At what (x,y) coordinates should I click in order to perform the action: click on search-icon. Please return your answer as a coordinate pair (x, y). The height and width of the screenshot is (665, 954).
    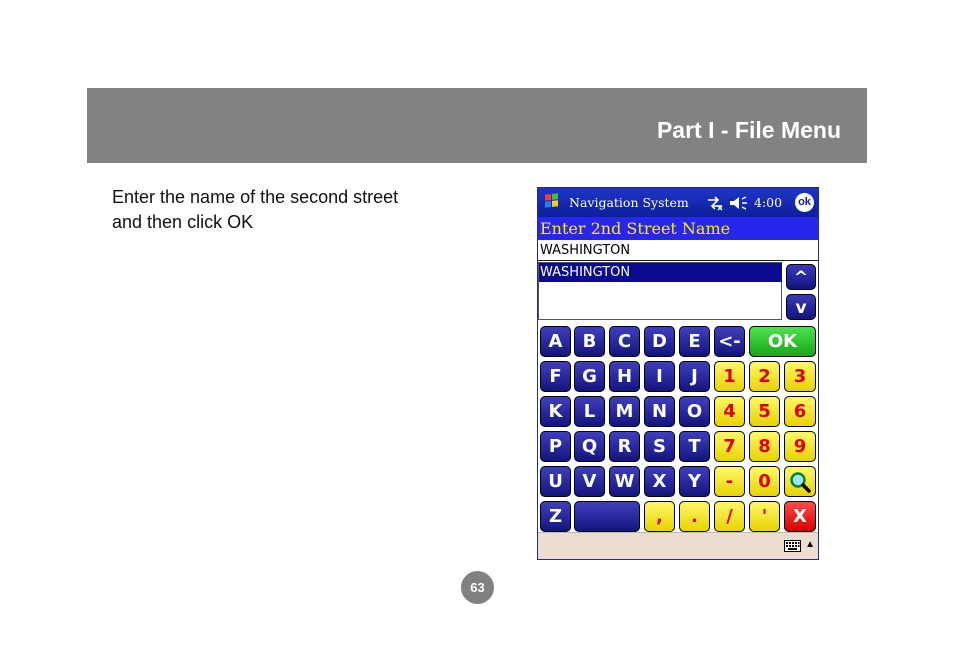
    Looking at the image, I should click on (800, 482).